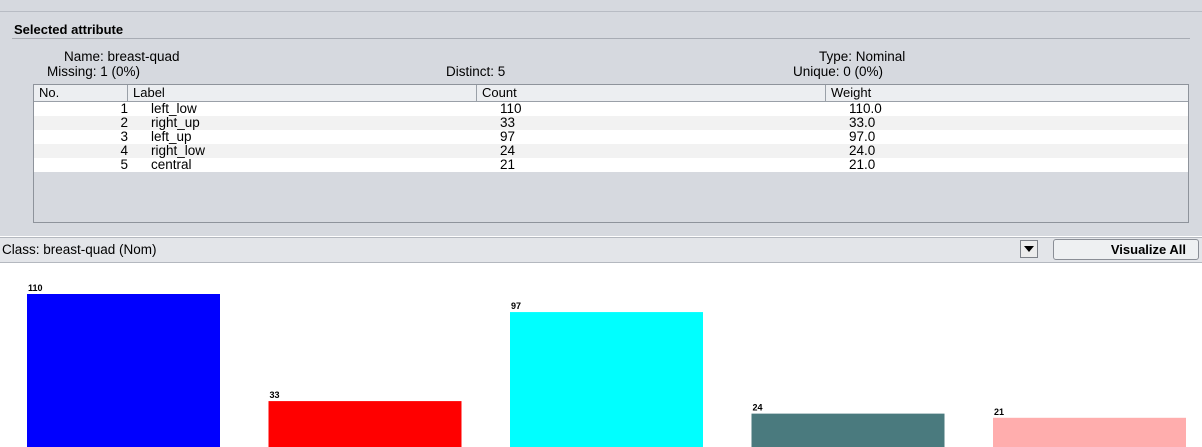  What do you see at coordinates (838, 71) in the screenshot?
I see `attribute-unique: Unique: 0 (0%)` at bounding box center [838, 71].